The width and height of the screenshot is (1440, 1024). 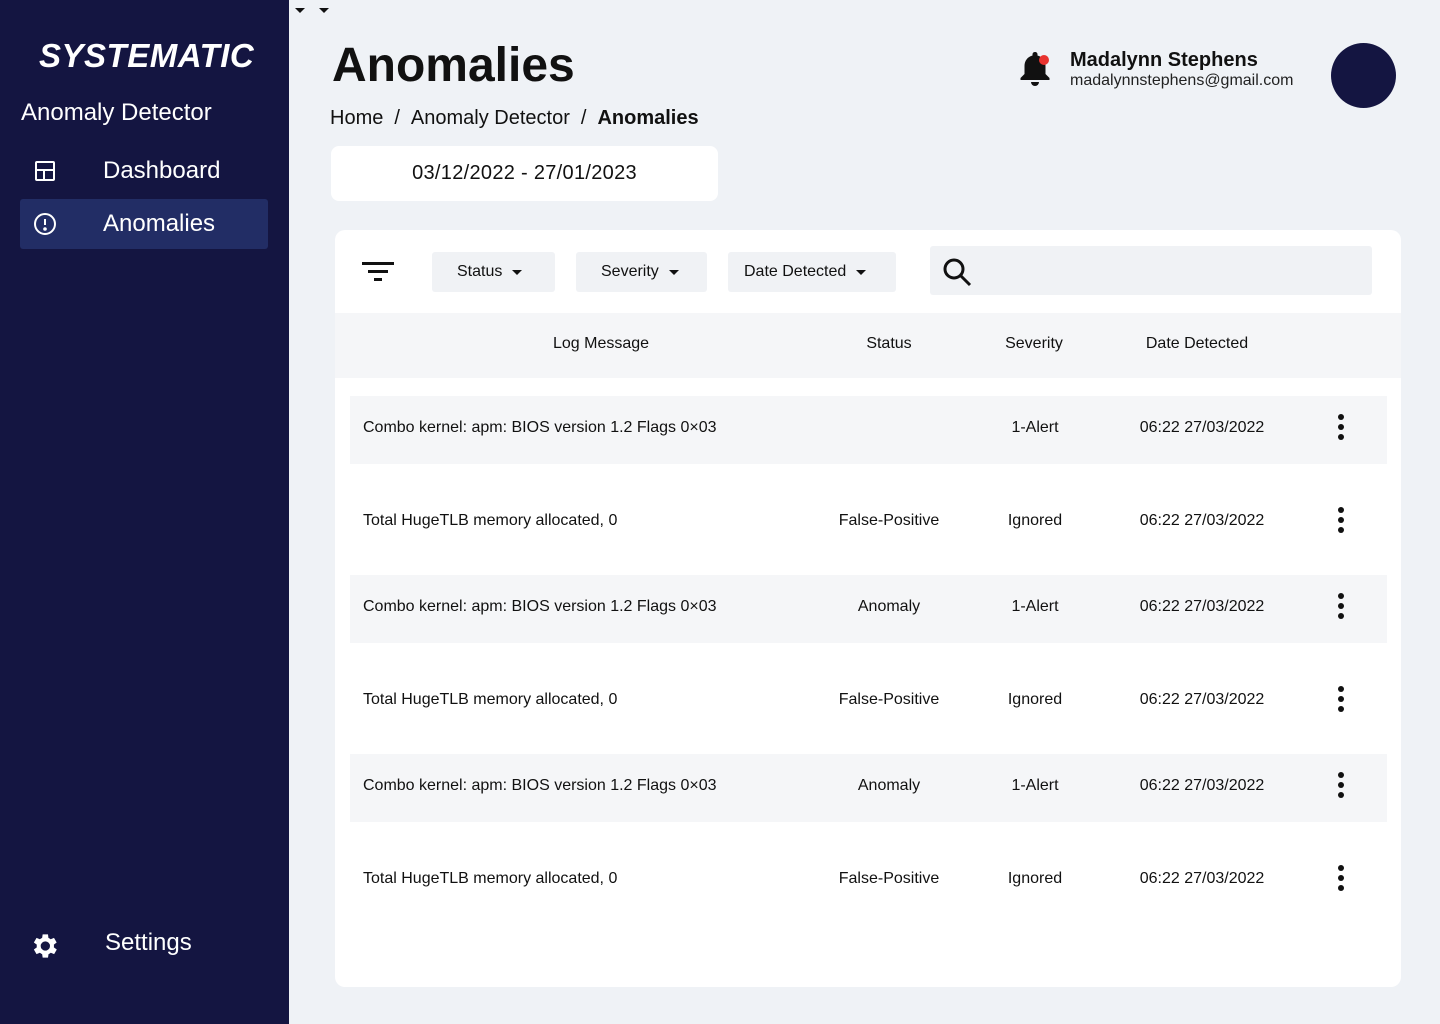 What do you see at coordinates (378, 272) in the screenshot?
I see `filter-icon` at bounding box center [378, 272].